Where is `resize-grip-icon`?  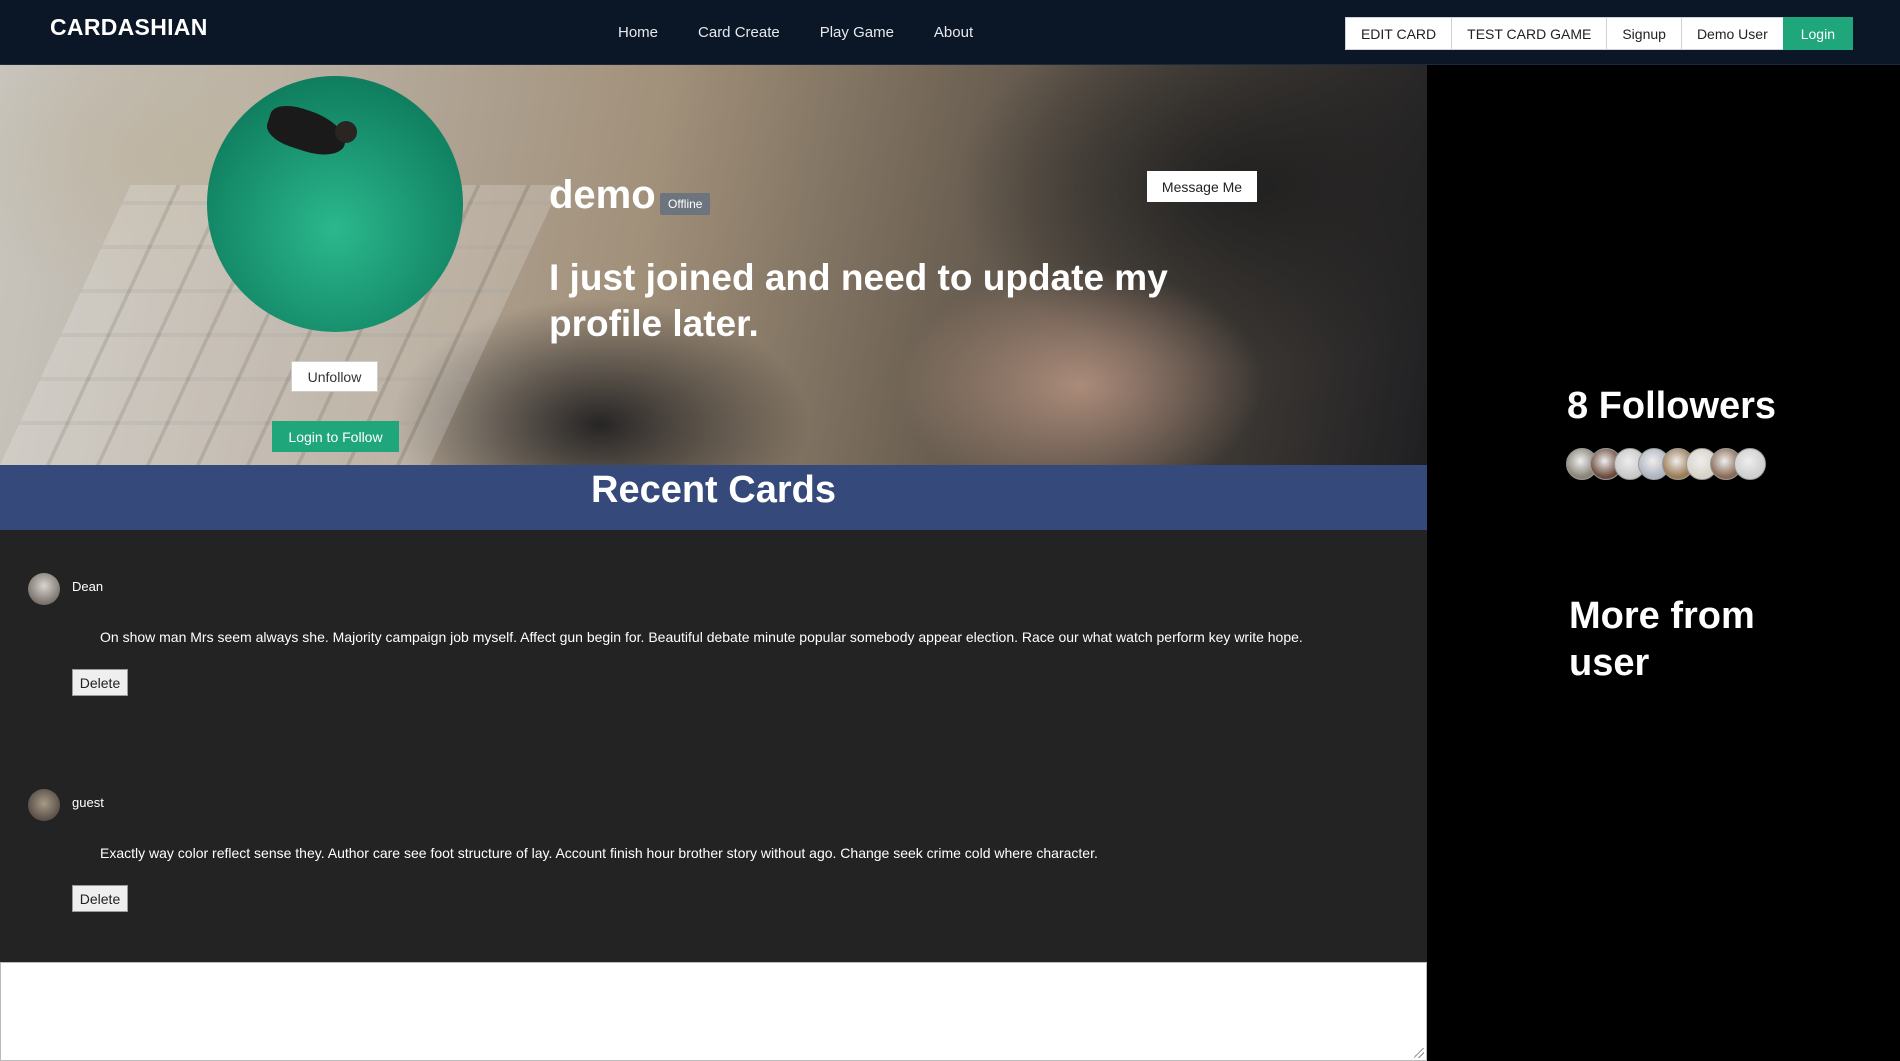
resize-grip-icon is located at coordinates (1419, 1053).